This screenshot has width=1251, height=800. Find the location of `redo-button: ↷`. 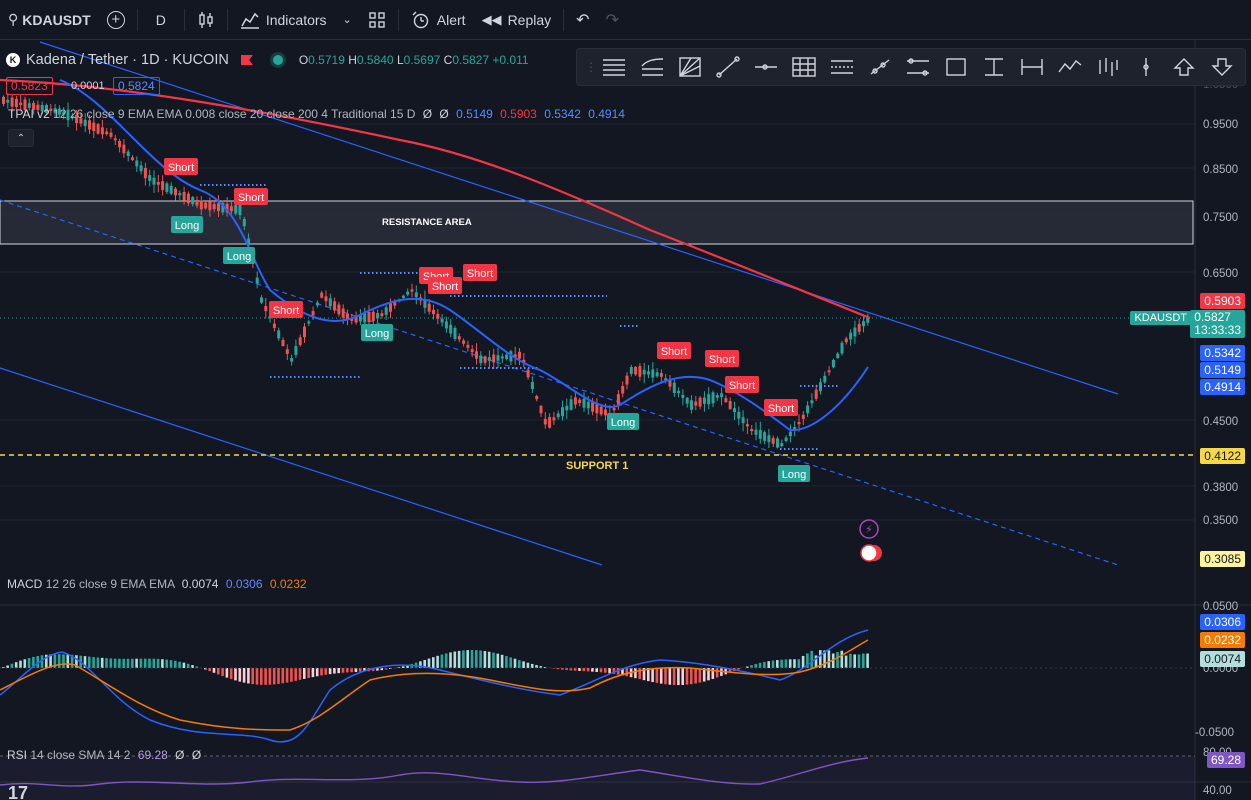

redo-button: ↷ is located at coordinates (612, 20).